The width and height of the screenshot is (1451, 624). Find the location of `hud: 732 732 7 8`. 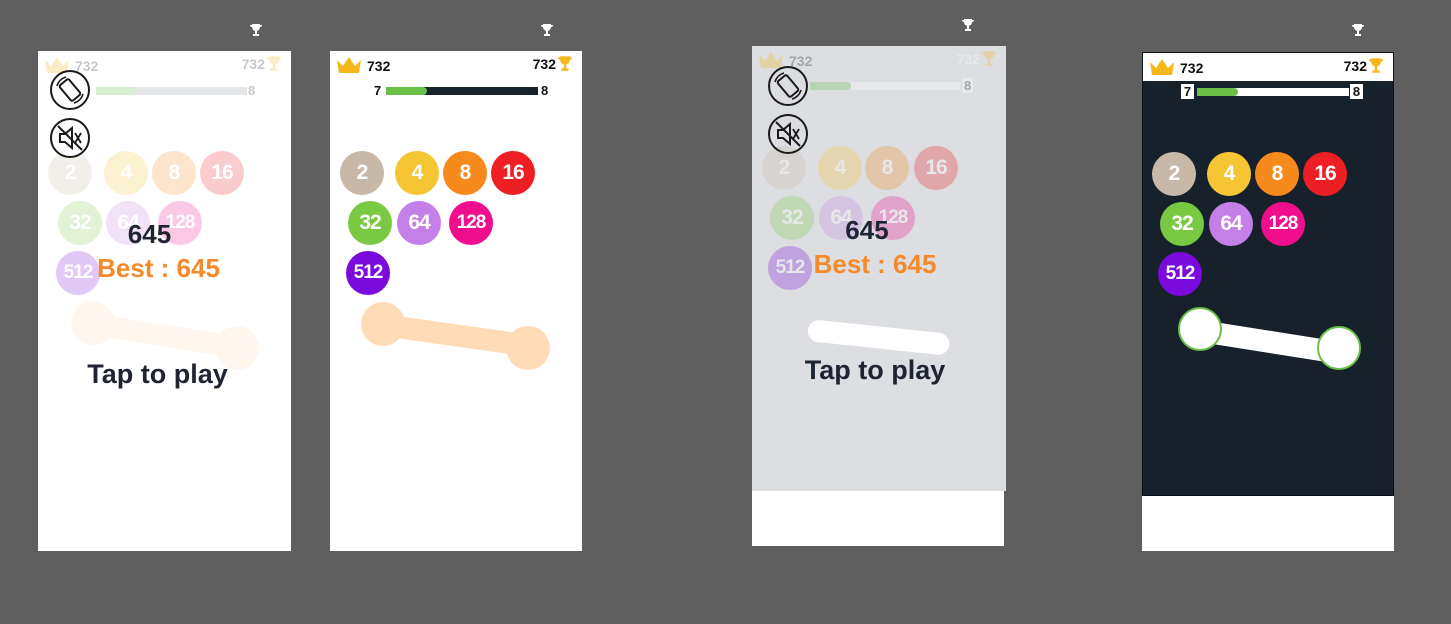

hud: 732 732 7 8 is located at coordinates (456, 81).